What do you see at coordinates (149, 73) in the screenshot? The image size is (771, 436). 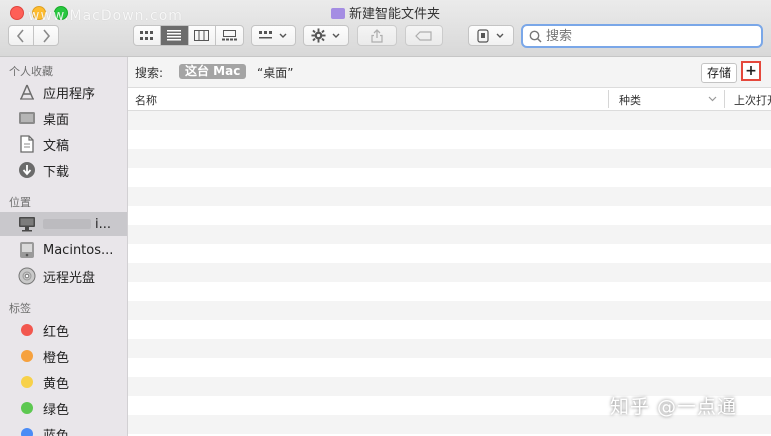 I see `search-scope-label: 搜索:` at bounding box center [149, 73].